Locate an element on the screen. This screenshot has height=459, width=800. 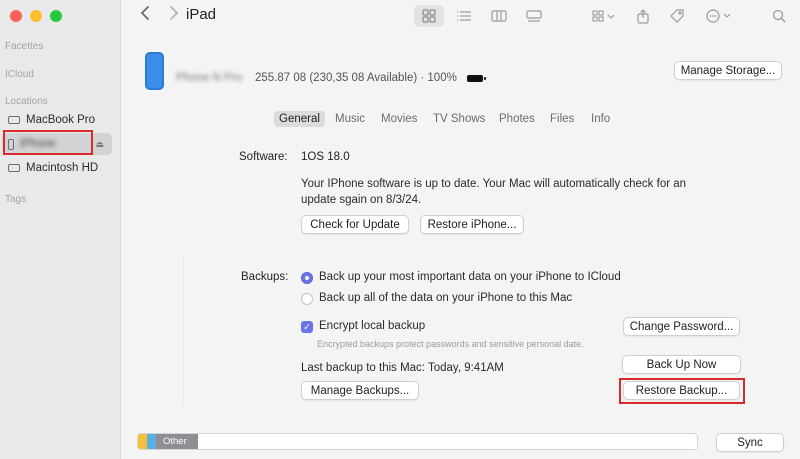
minimize-window-button is located at coordinates (36, 16).